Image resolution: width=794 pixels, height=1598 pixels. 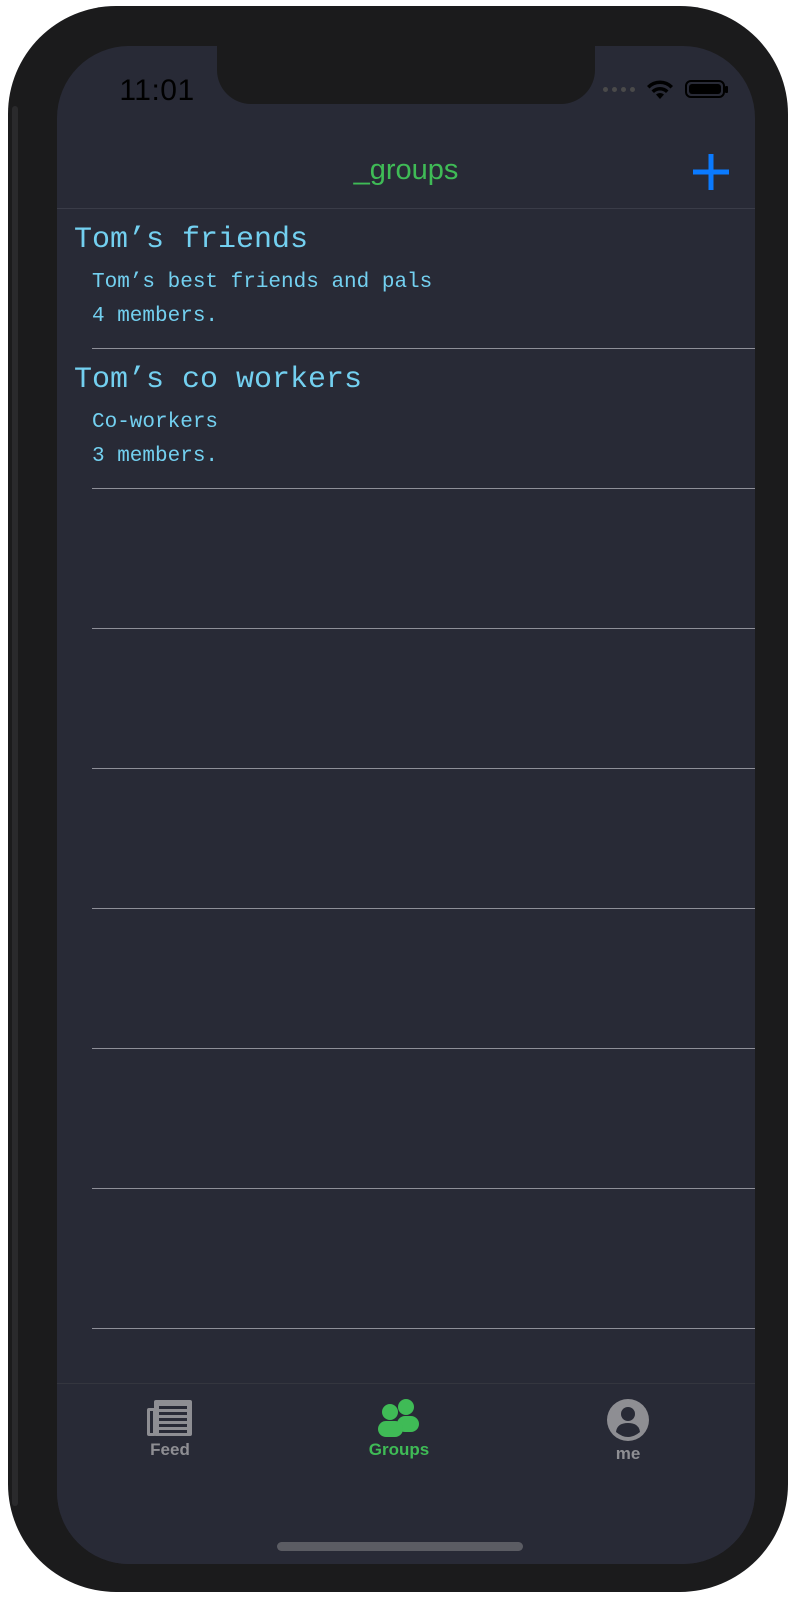 What do you see at coordinates (706, 89) in the screenshot?
I see `battery-icon` at bounding box center [706, 89].